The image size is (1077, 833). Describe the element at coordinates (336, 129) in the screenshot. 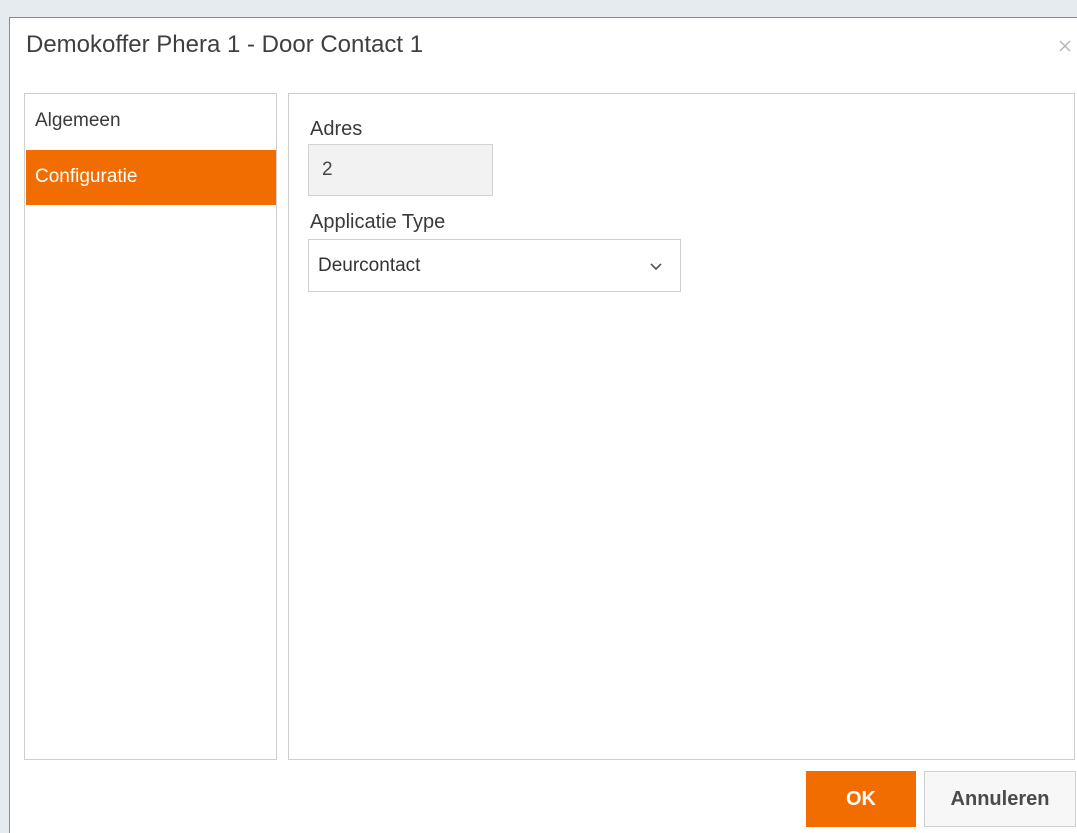

I see `adres-label: Adres` at that location.